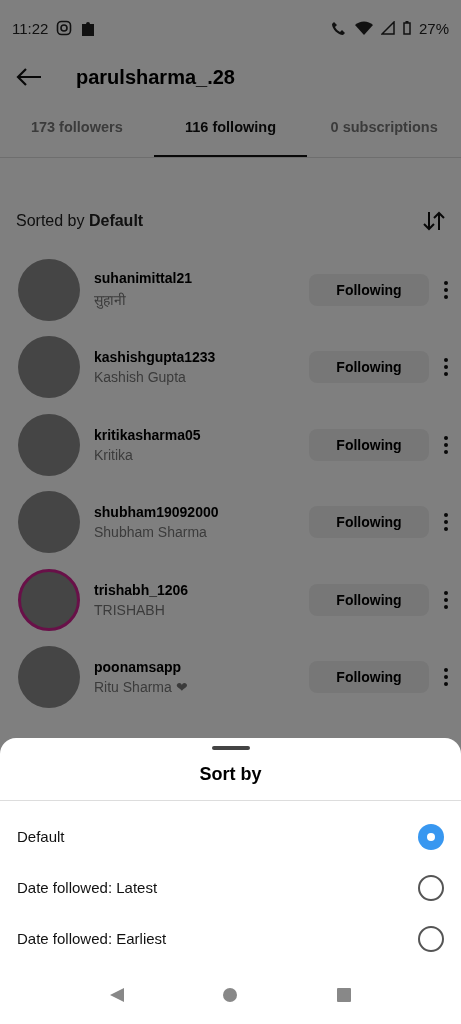 The image size is (461, 1024). What do you see at coordinates (87, 887) in the screenshot?
I see `sort-option: Date followed: Latest` at bounding box center [87, 887].